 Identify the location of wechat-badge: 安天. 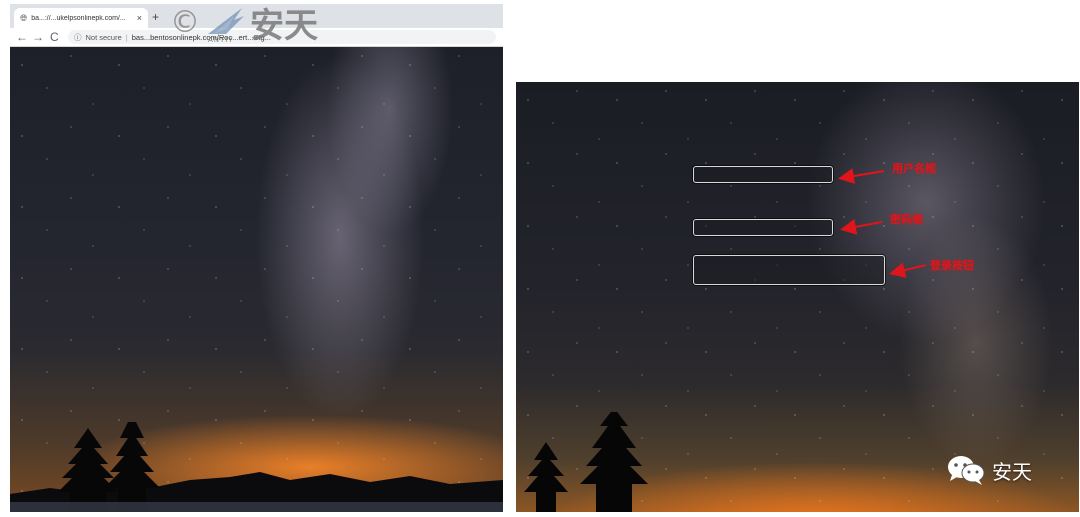
(989, 470).